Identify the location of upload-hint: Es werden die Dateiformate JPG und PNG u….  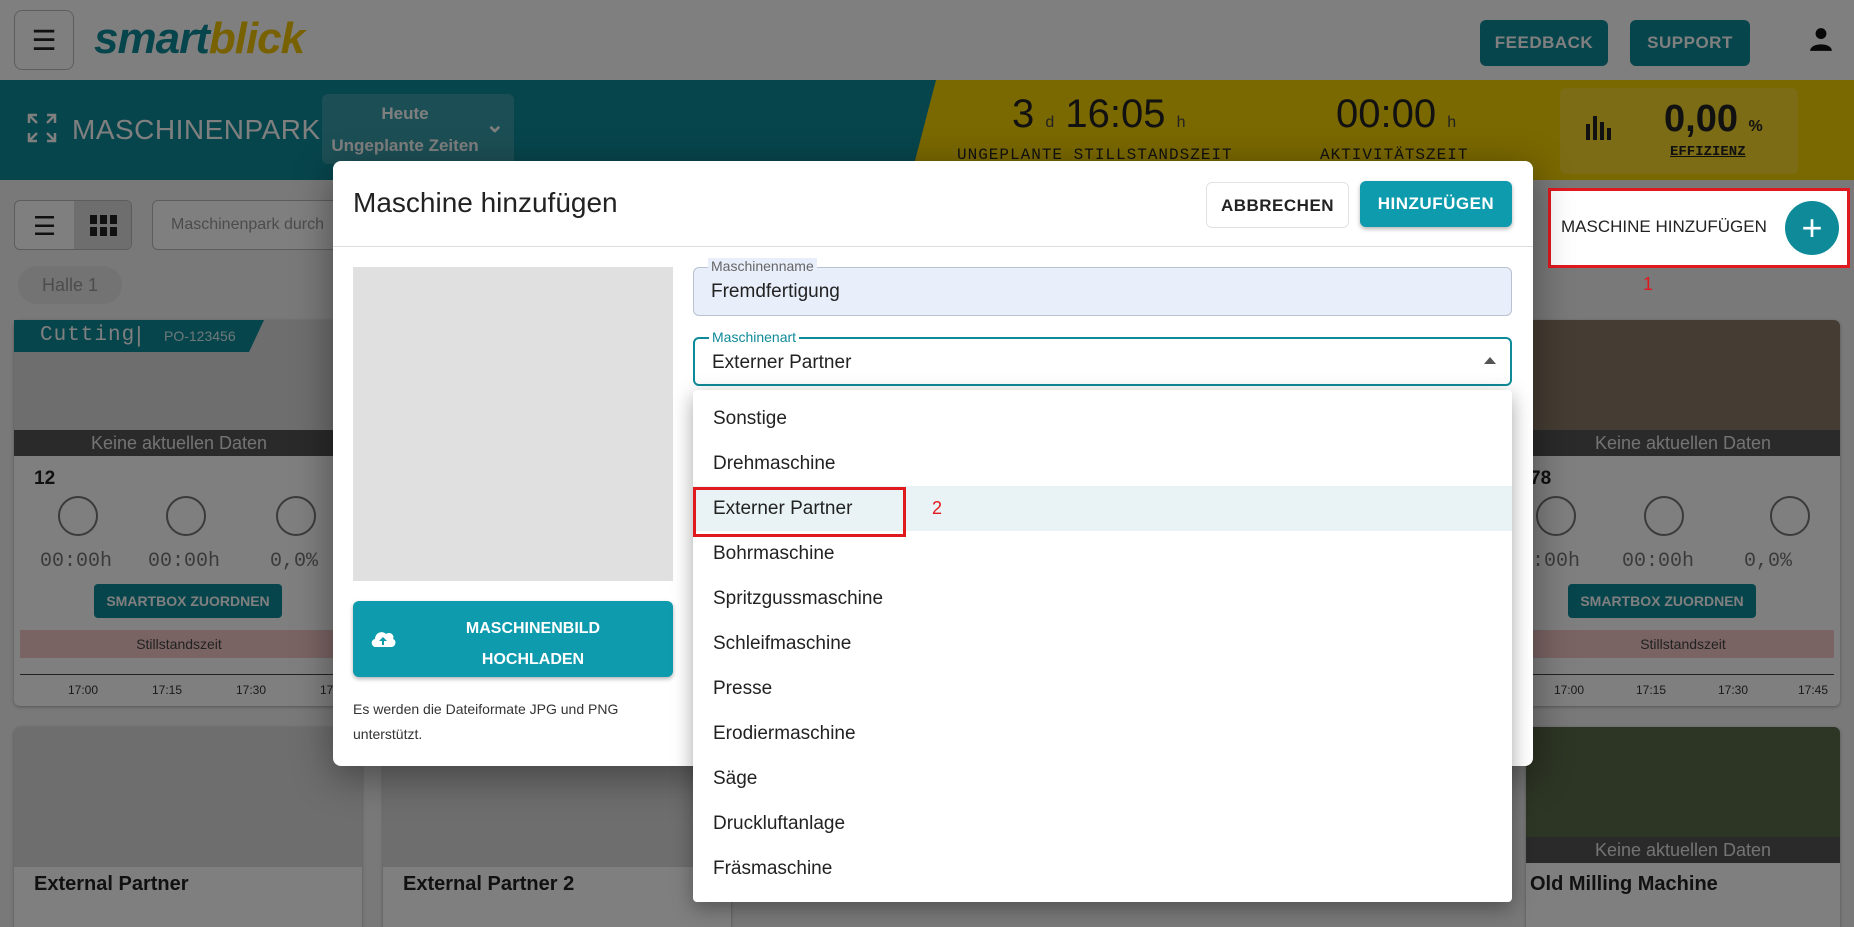
(486, 721).